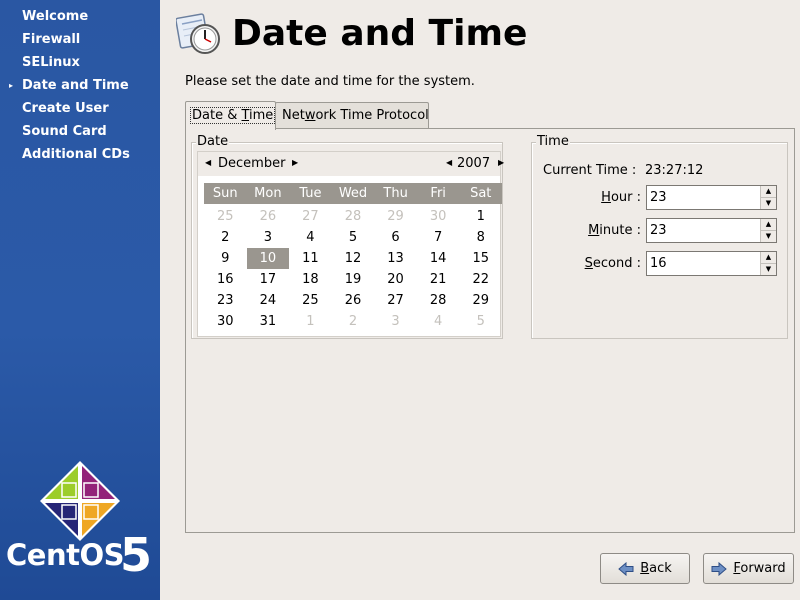 The width and height of the screenshot is (800, 600). I want to click on weekday-label: Sun, so click(225, 193).